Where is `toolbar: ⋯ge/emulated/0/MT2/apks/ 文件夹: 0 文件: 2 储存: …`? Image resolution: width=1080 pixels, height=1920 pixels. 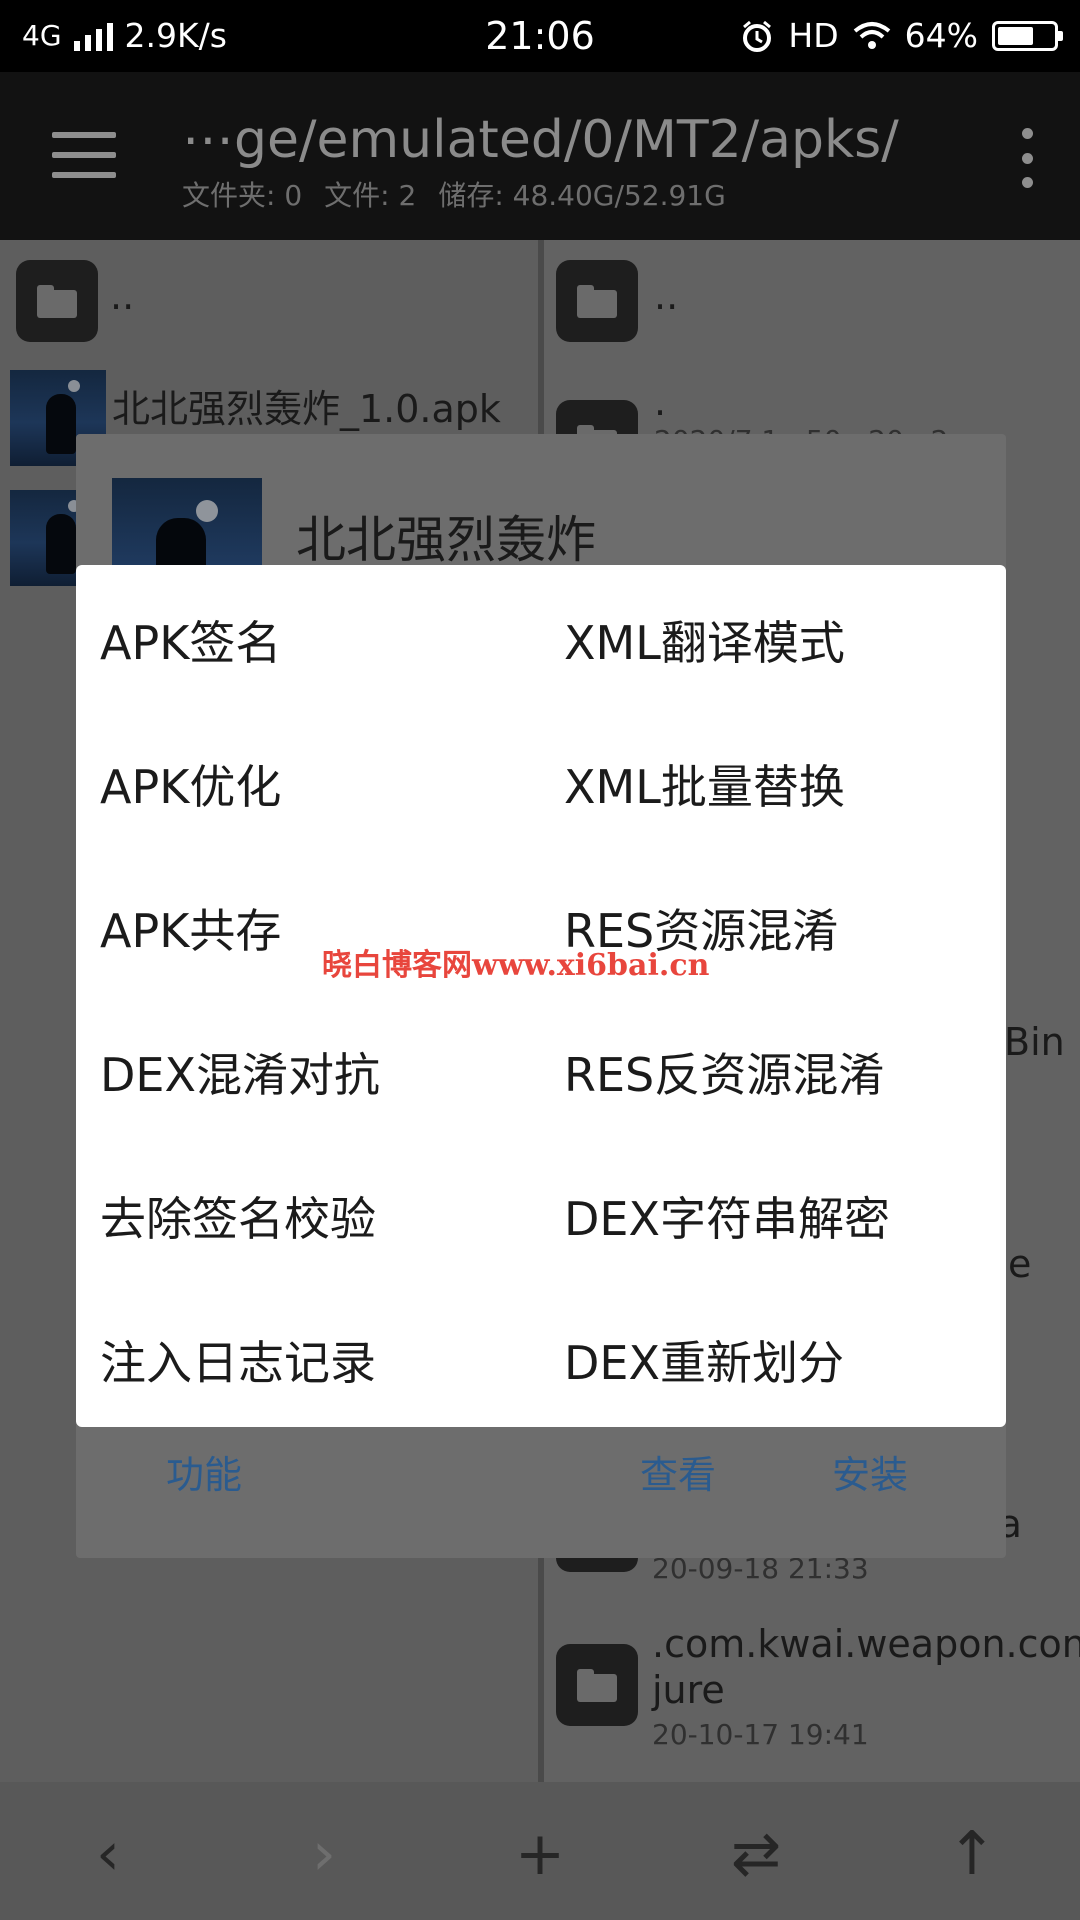 toolbar: ⋯ge/emulated/0/MT2/apks/ 文件夹: 0 文件: 2 储存: … is located at coordinates (540, 156).